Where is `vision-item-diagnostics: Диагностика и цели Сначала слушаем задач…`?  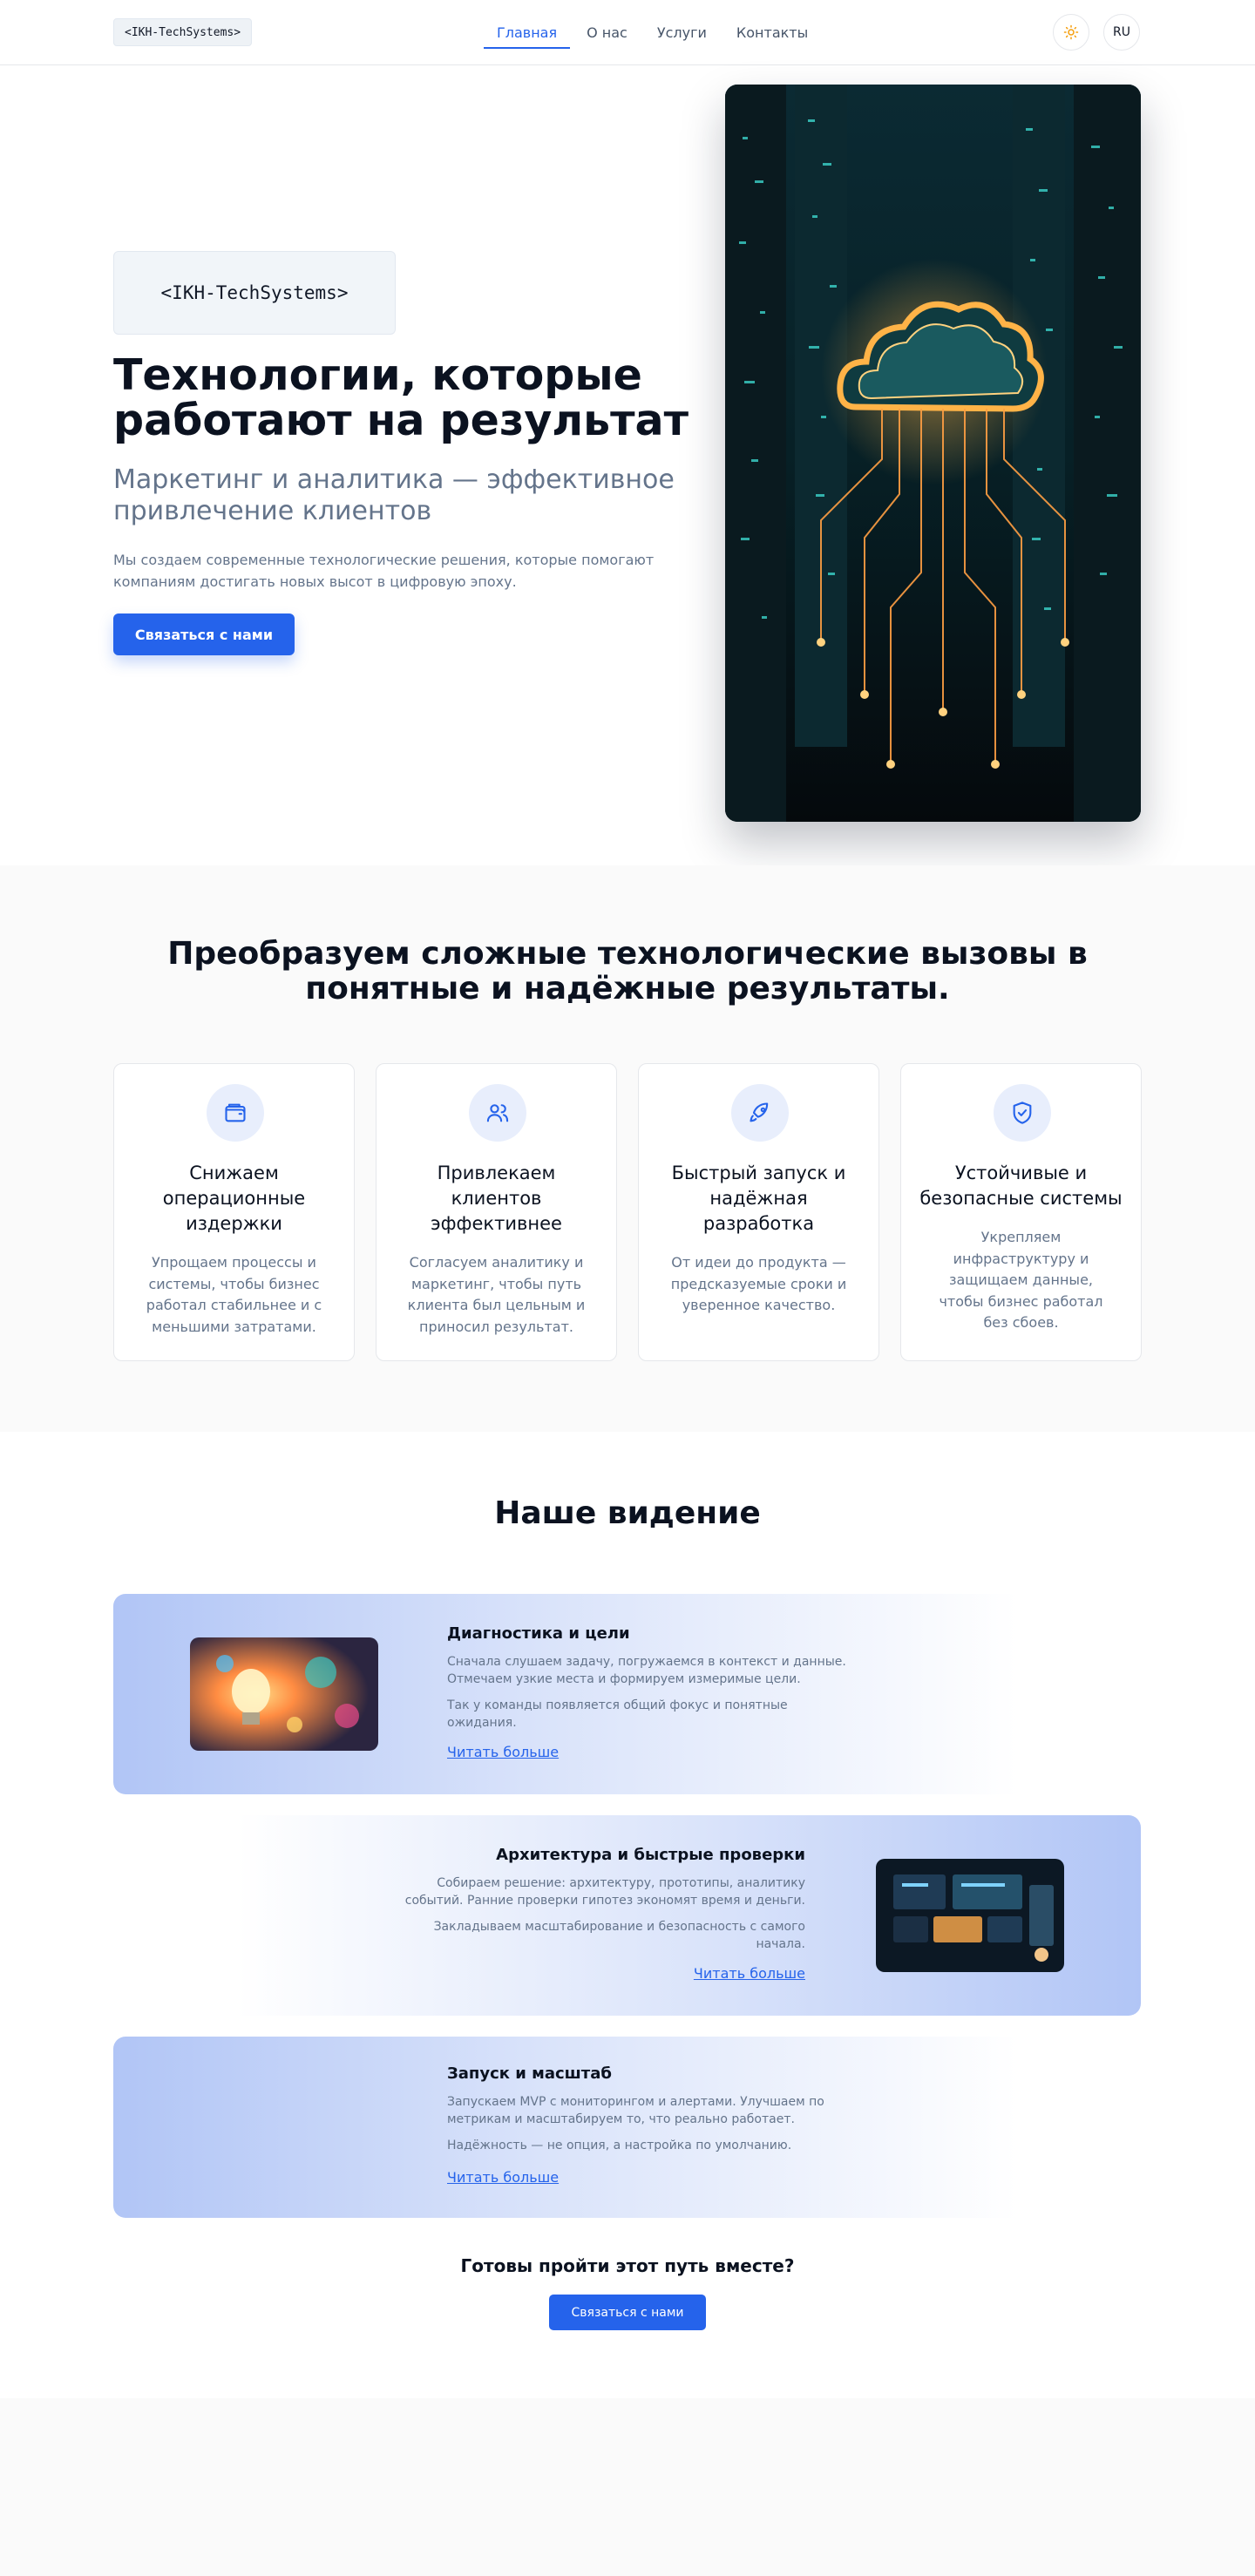 vision-item-diagnostics: Диагностика и цели Сначала слушаем задач… is located at coordinates (627, 1694).